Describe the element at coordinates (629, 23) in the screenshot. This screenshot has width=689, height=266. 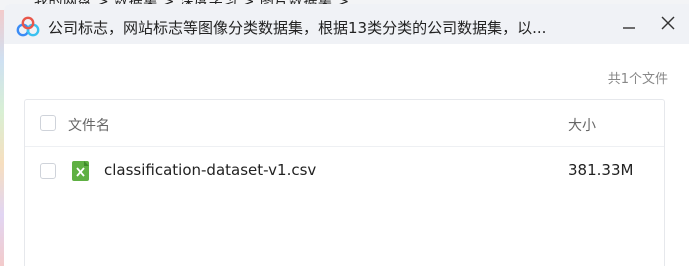
I see `minimize-button` at that location.